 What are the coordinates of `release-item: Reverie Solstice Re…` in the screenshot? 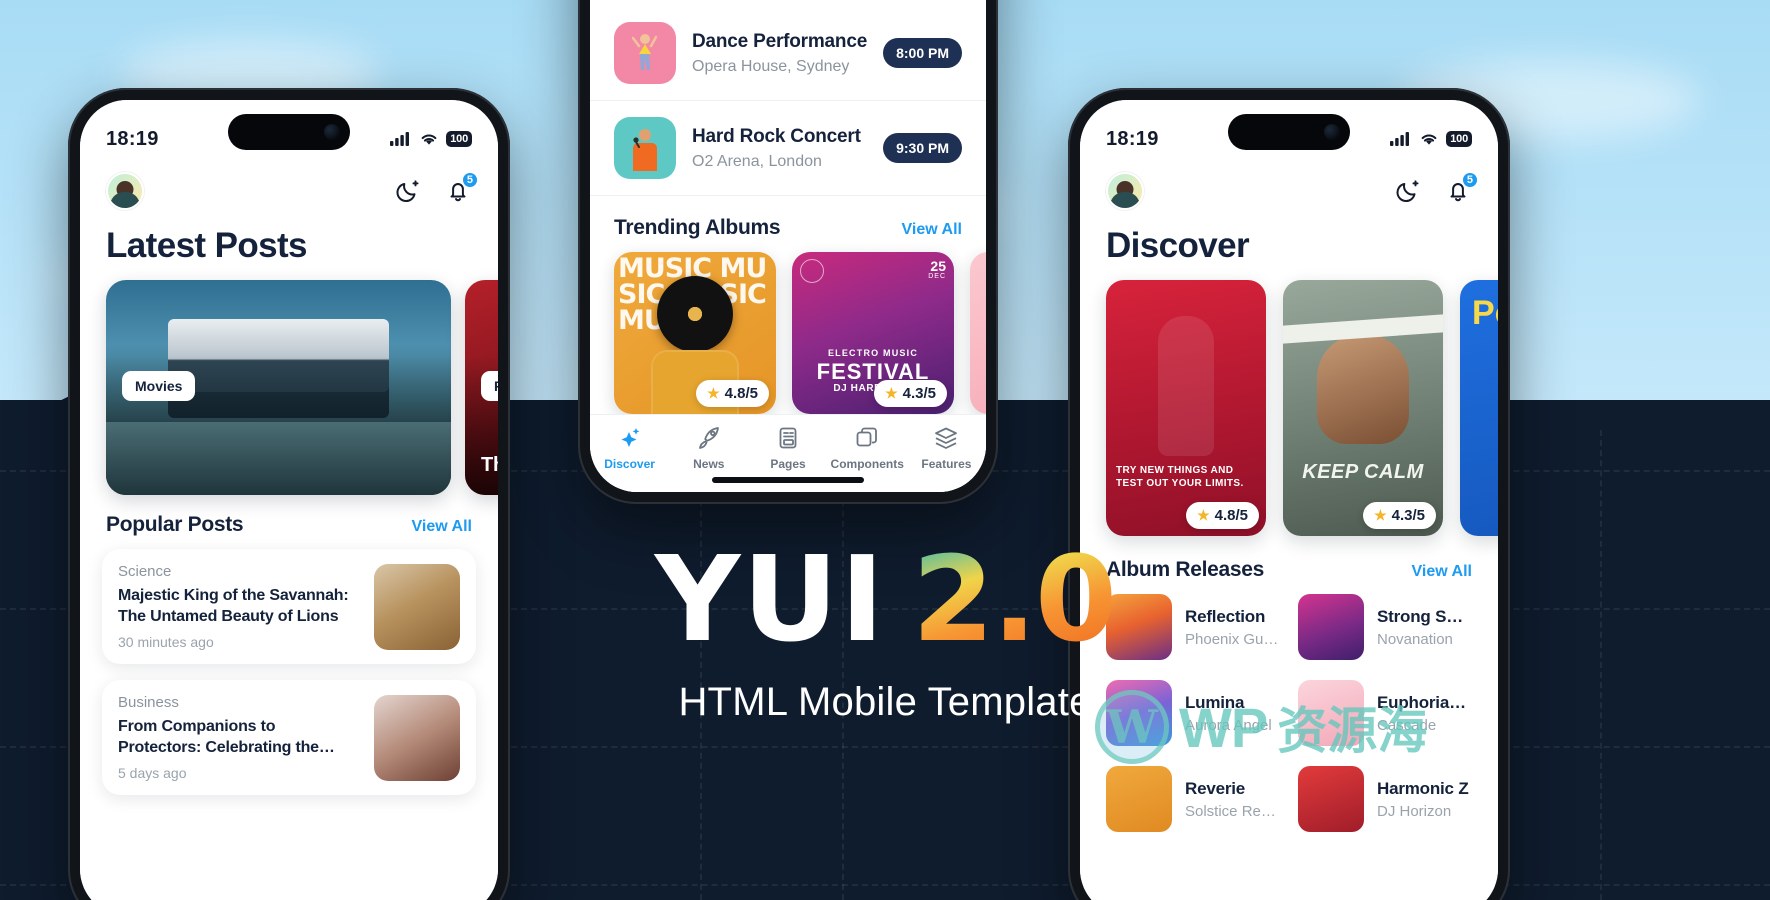 It's located at (1193, 799).